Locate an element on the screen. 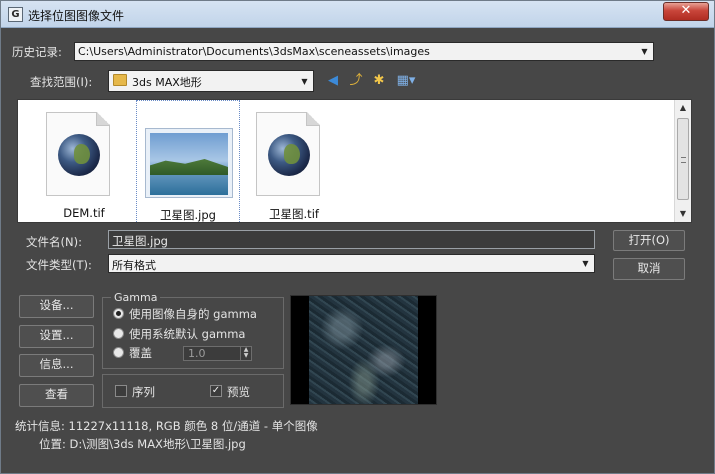 Image resolution: width=715 pixels, height=474 pixels. filetype-value: 所有格式 is located at coordinates (134, 265).